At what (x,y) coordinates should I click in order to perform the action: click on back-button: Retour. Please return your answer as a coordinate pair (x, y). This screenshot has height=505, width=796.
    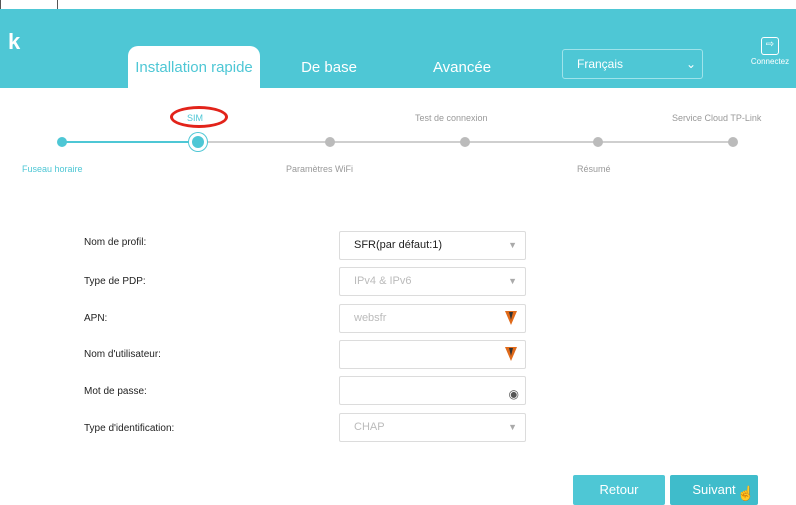
    Looking at the image, I should click on (619, 490).